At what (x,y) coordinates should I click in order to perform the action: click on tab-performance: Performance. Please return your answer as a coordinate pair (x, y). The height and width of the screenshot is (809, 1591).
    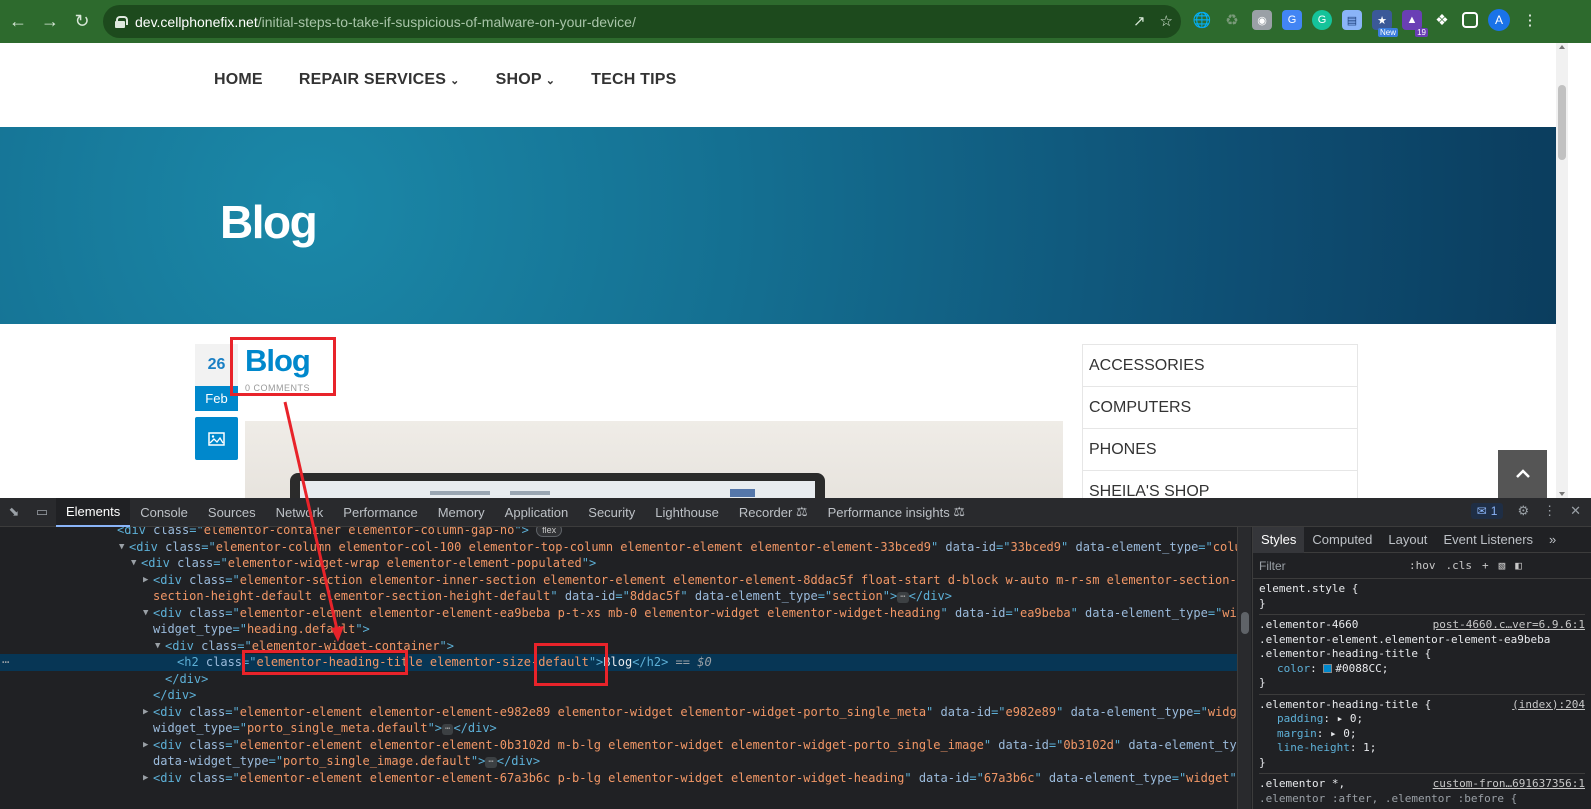
    Looking at the image, I should click on (380, 512).